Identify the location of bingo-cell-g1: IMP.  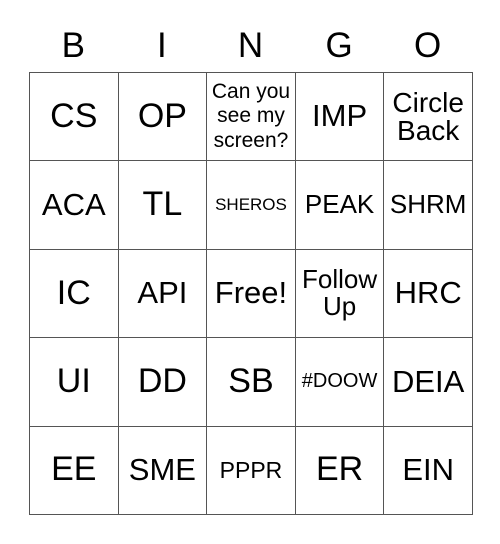
(340, 117).